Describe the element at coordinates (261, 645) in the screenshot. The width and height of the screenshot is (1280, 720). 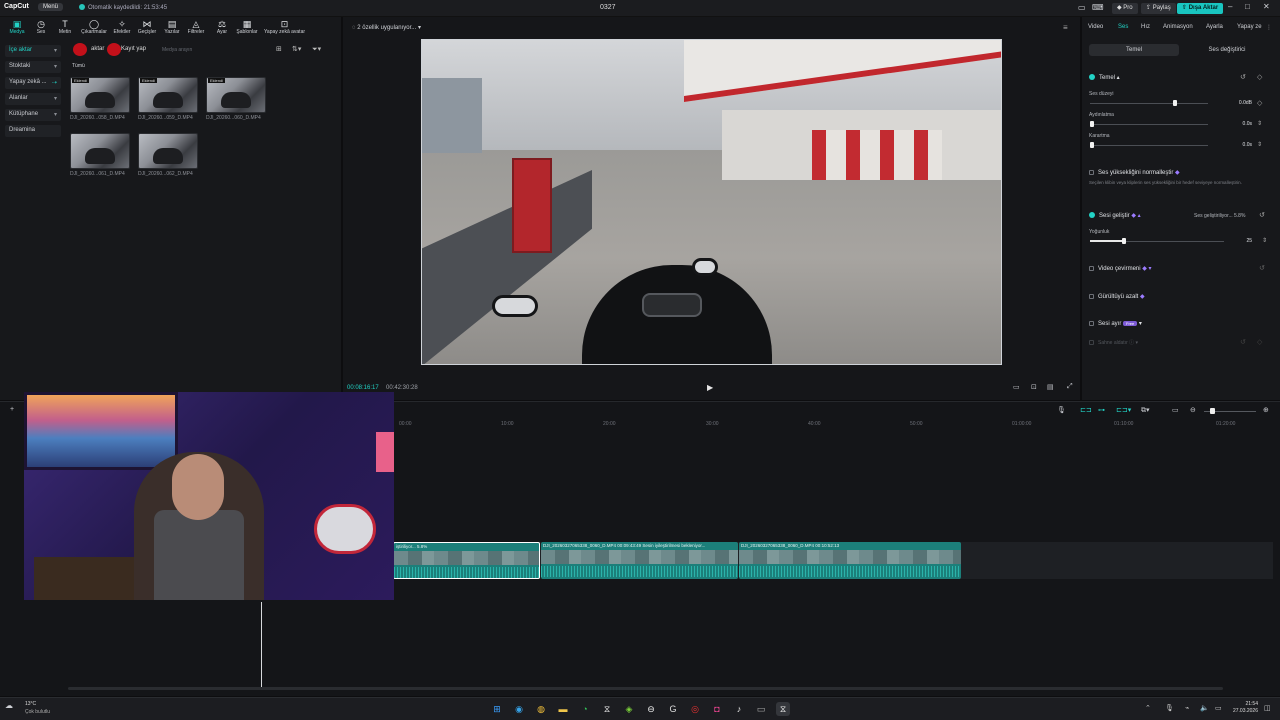
I see `playhead` at that location.